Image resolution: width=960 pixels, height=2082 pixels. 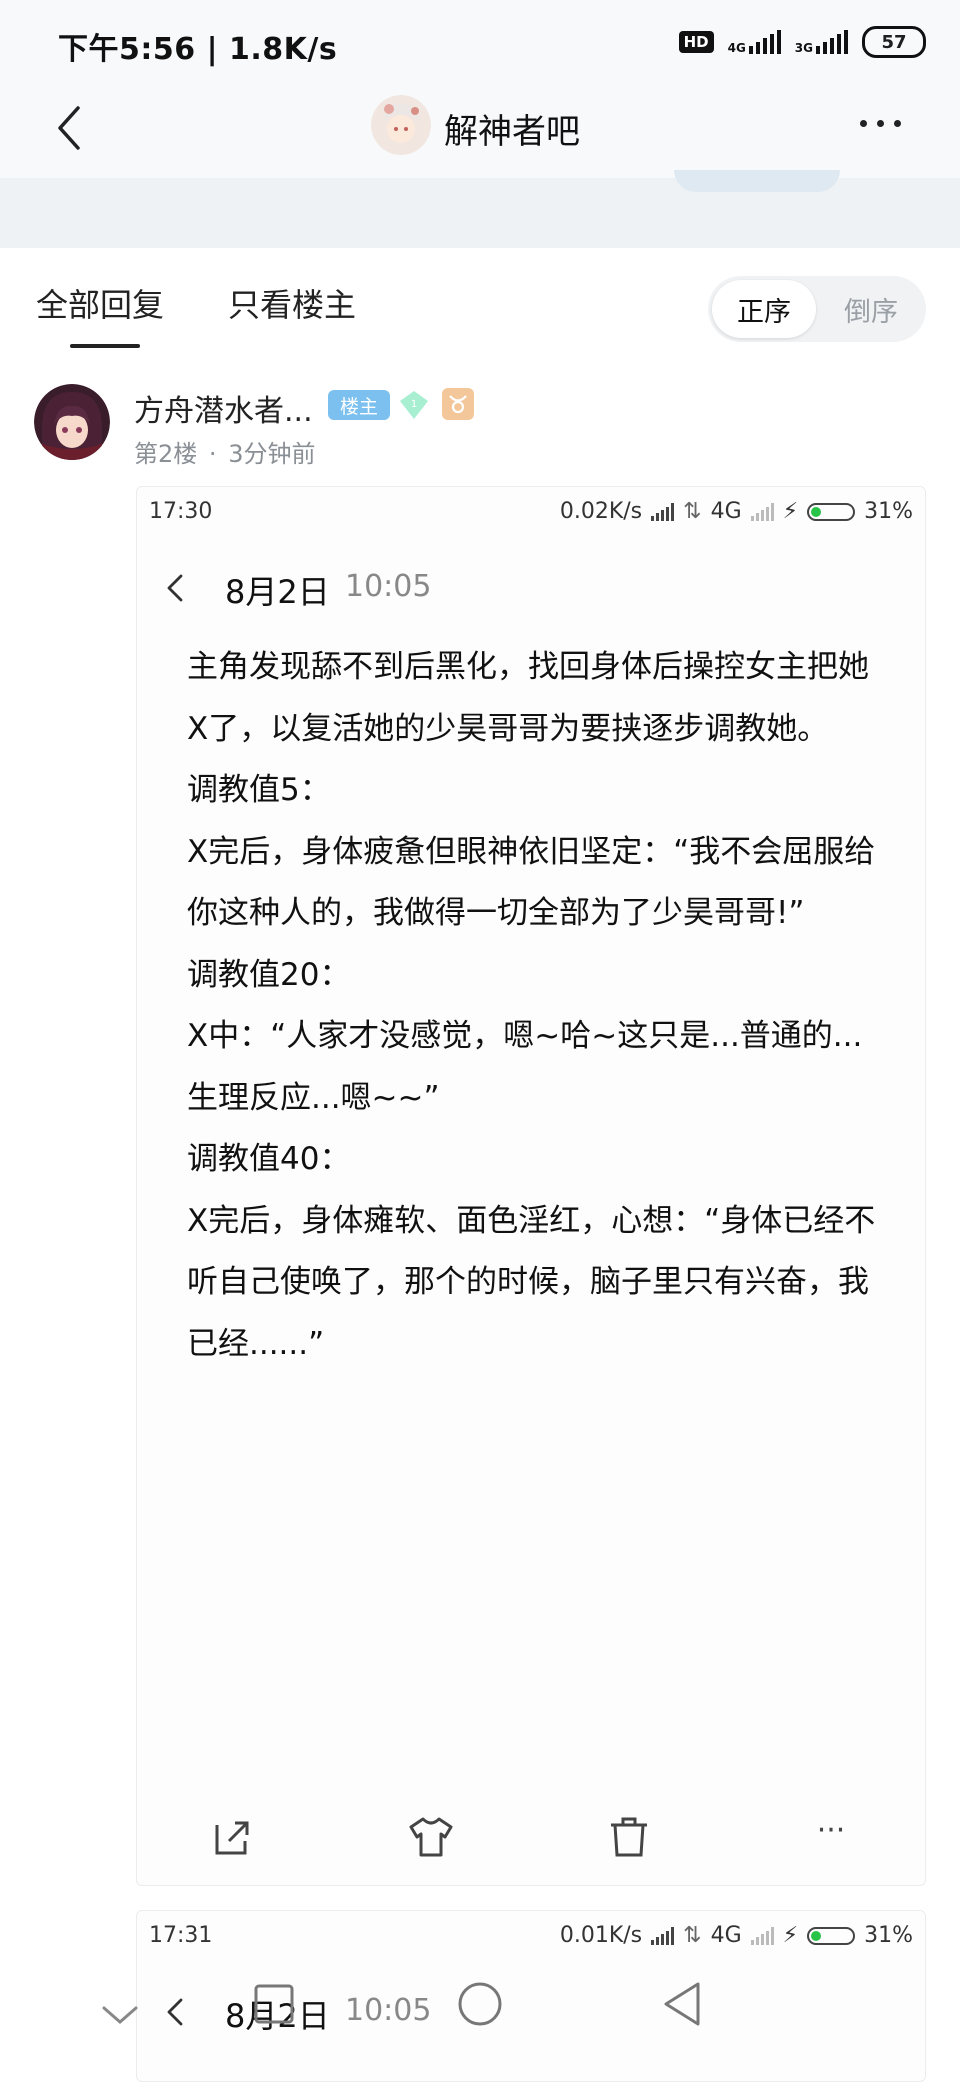 I want to click on image-speed: 0.02K/s, so click(x=601, y=511).